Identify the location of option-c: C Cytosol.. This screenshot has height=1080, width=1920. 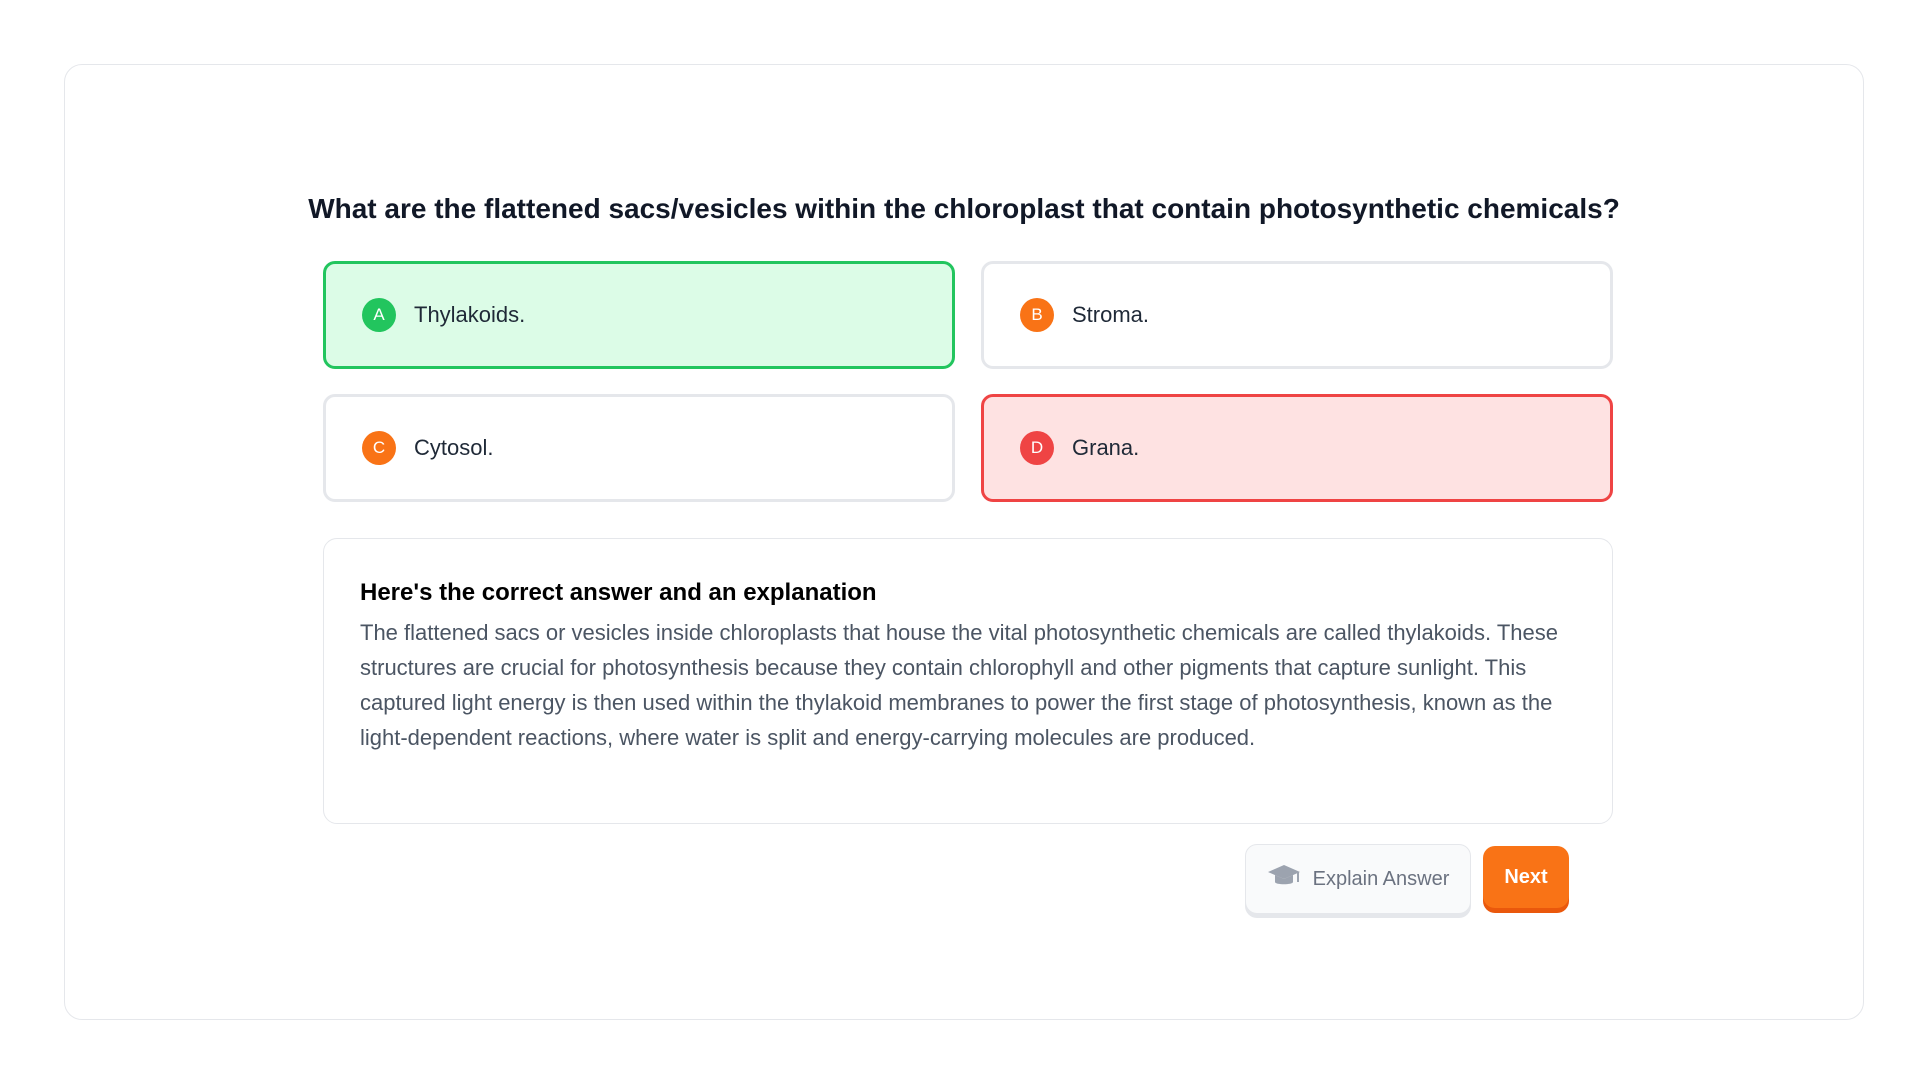
(639, 448).